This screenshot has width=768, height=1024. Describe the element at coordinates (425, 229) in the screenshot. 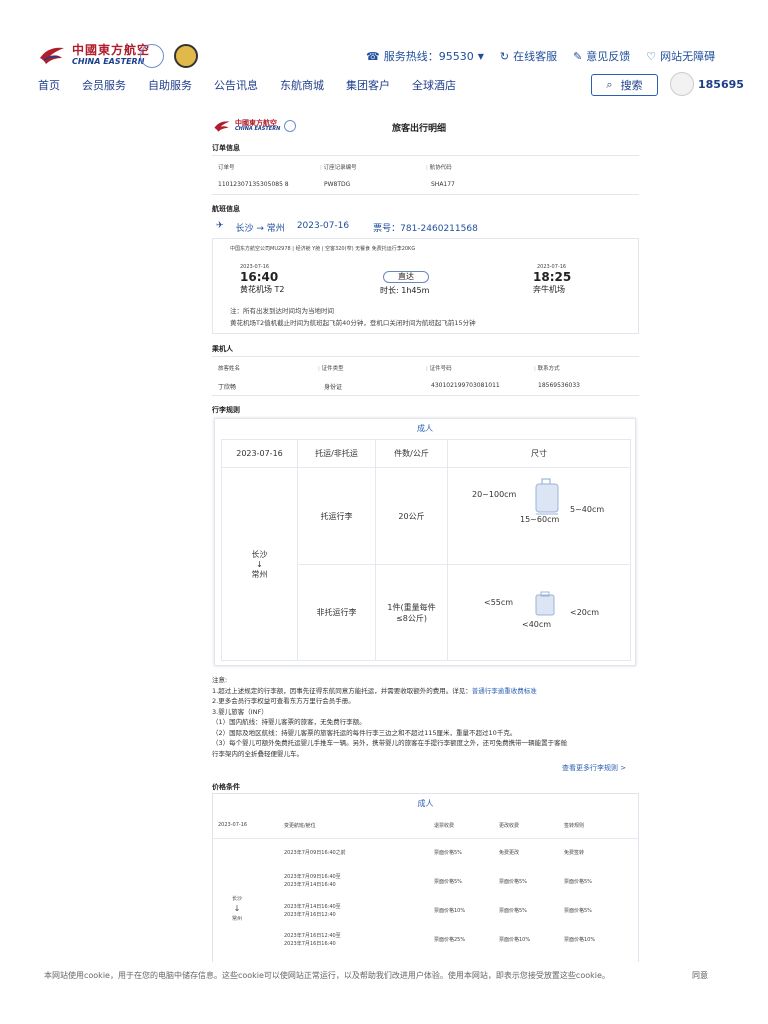

I see `ticket-number: 票号：781-2460211568` at that location.